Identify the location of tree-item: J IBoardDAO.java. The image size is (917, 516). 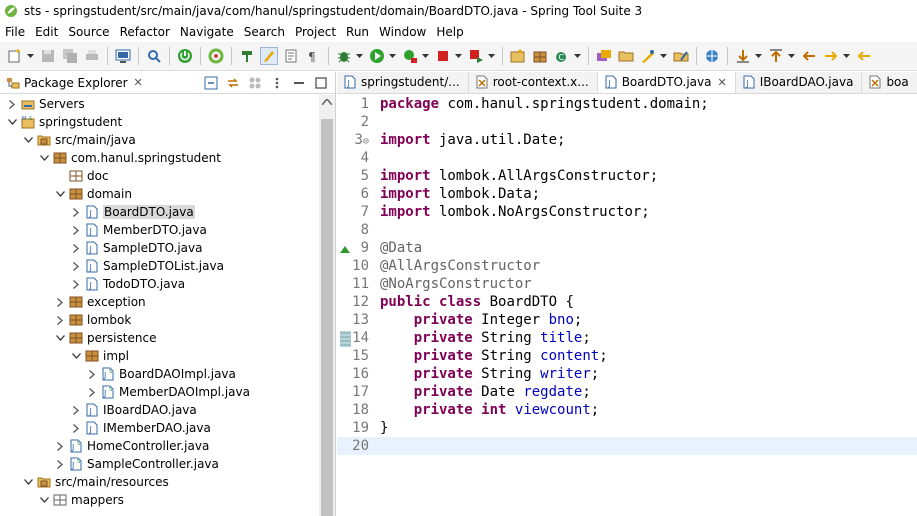
(159, 410).